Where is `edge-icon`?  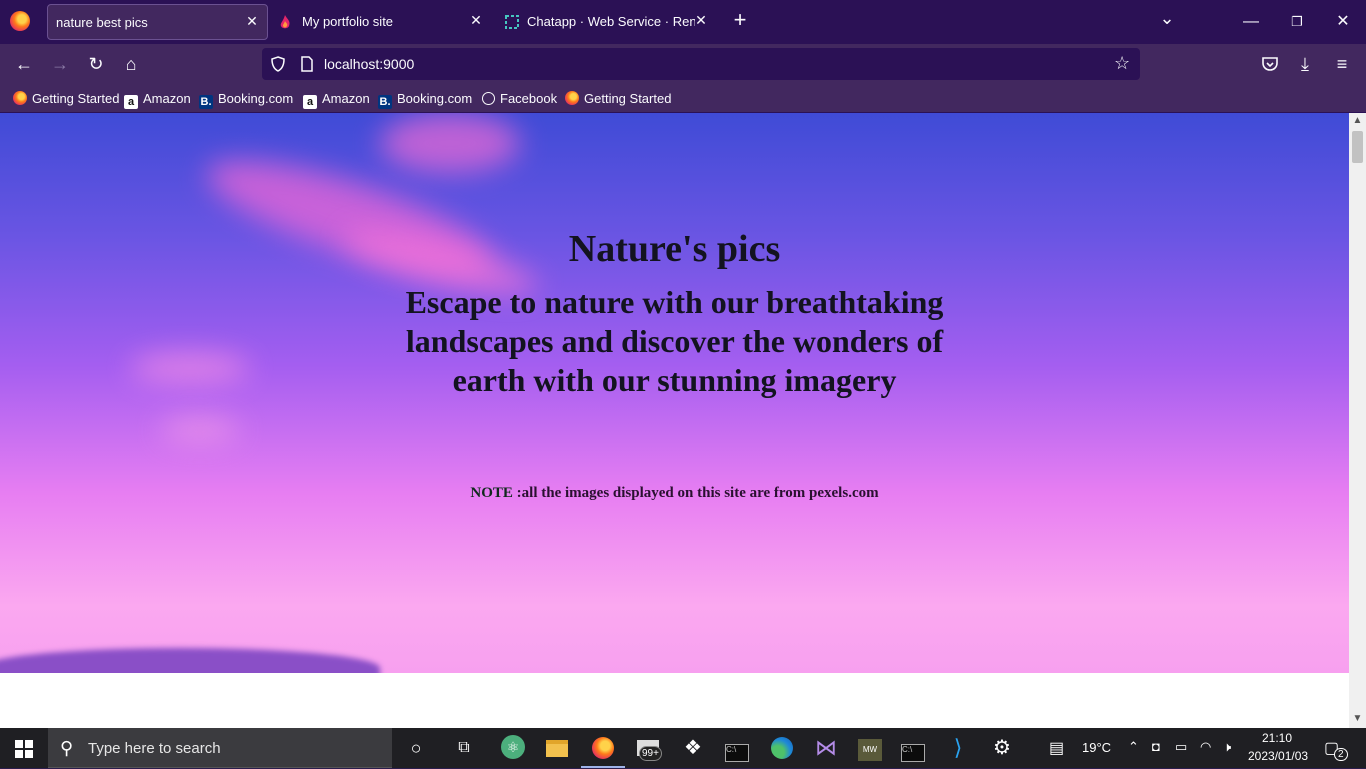 edge-icon is located at coordinates (782, 748).